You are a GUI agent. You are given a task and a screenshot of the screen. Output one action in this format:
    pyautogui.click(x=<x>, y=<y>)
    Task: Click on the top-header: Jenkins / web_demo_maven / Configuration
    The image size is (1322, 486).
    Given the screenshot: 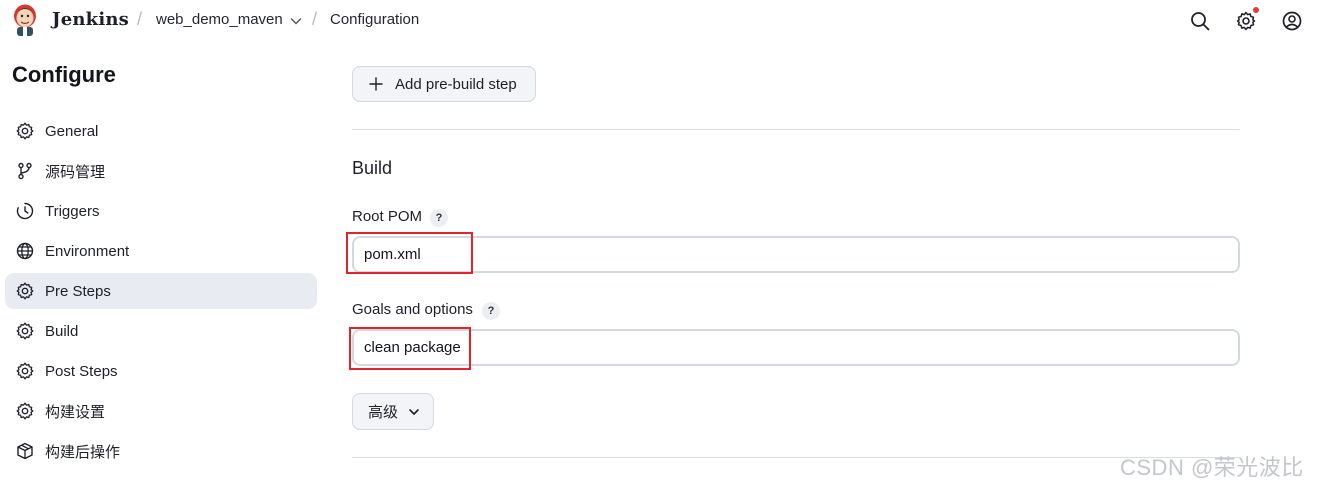 What is the action you would take?
    pyautogui.click(x=661, y=21)
    